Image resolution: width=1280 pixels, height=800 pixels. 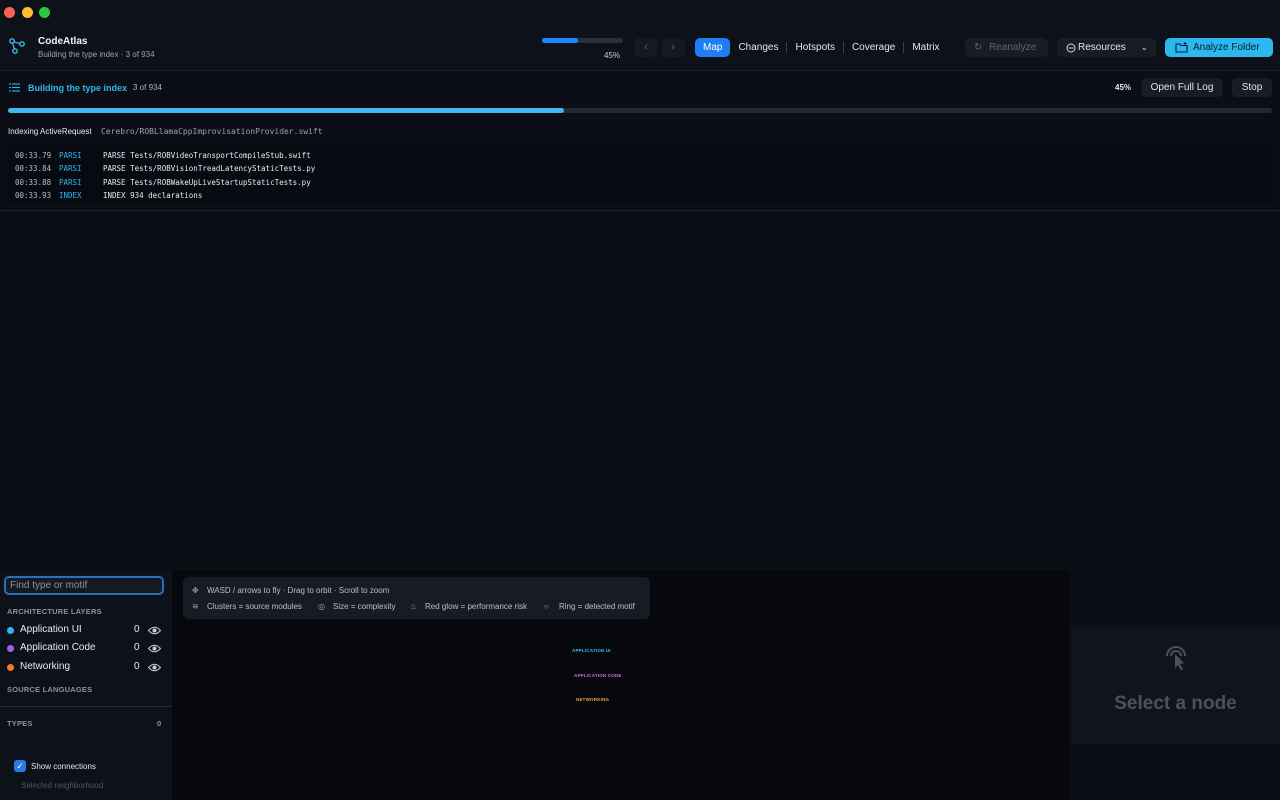 What do you see at coordinates (159, 723) in the screenshot?
I see `types-count: 0` at bounding box center [159, 723].